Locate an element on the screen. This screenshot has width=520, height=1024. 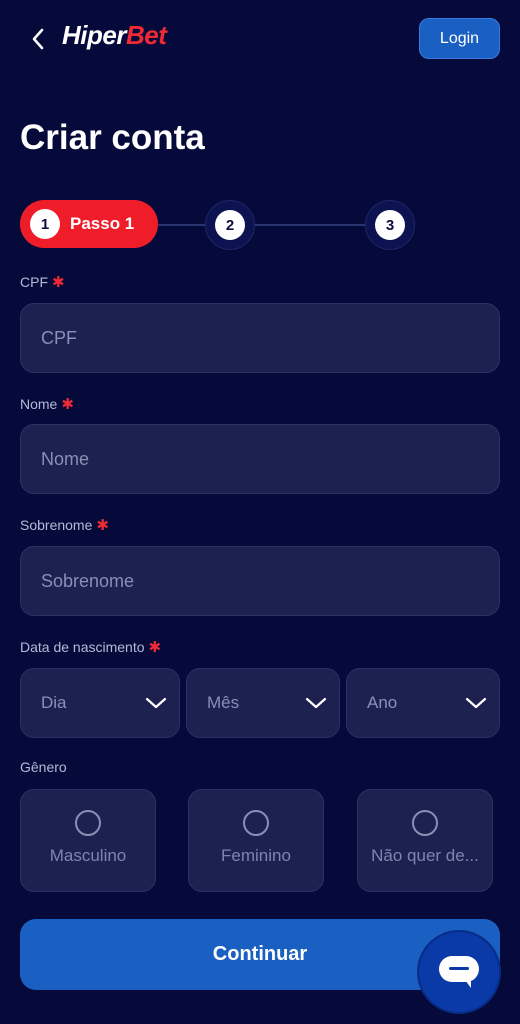
logo: HiperBet is located at coordinates (114, 35).